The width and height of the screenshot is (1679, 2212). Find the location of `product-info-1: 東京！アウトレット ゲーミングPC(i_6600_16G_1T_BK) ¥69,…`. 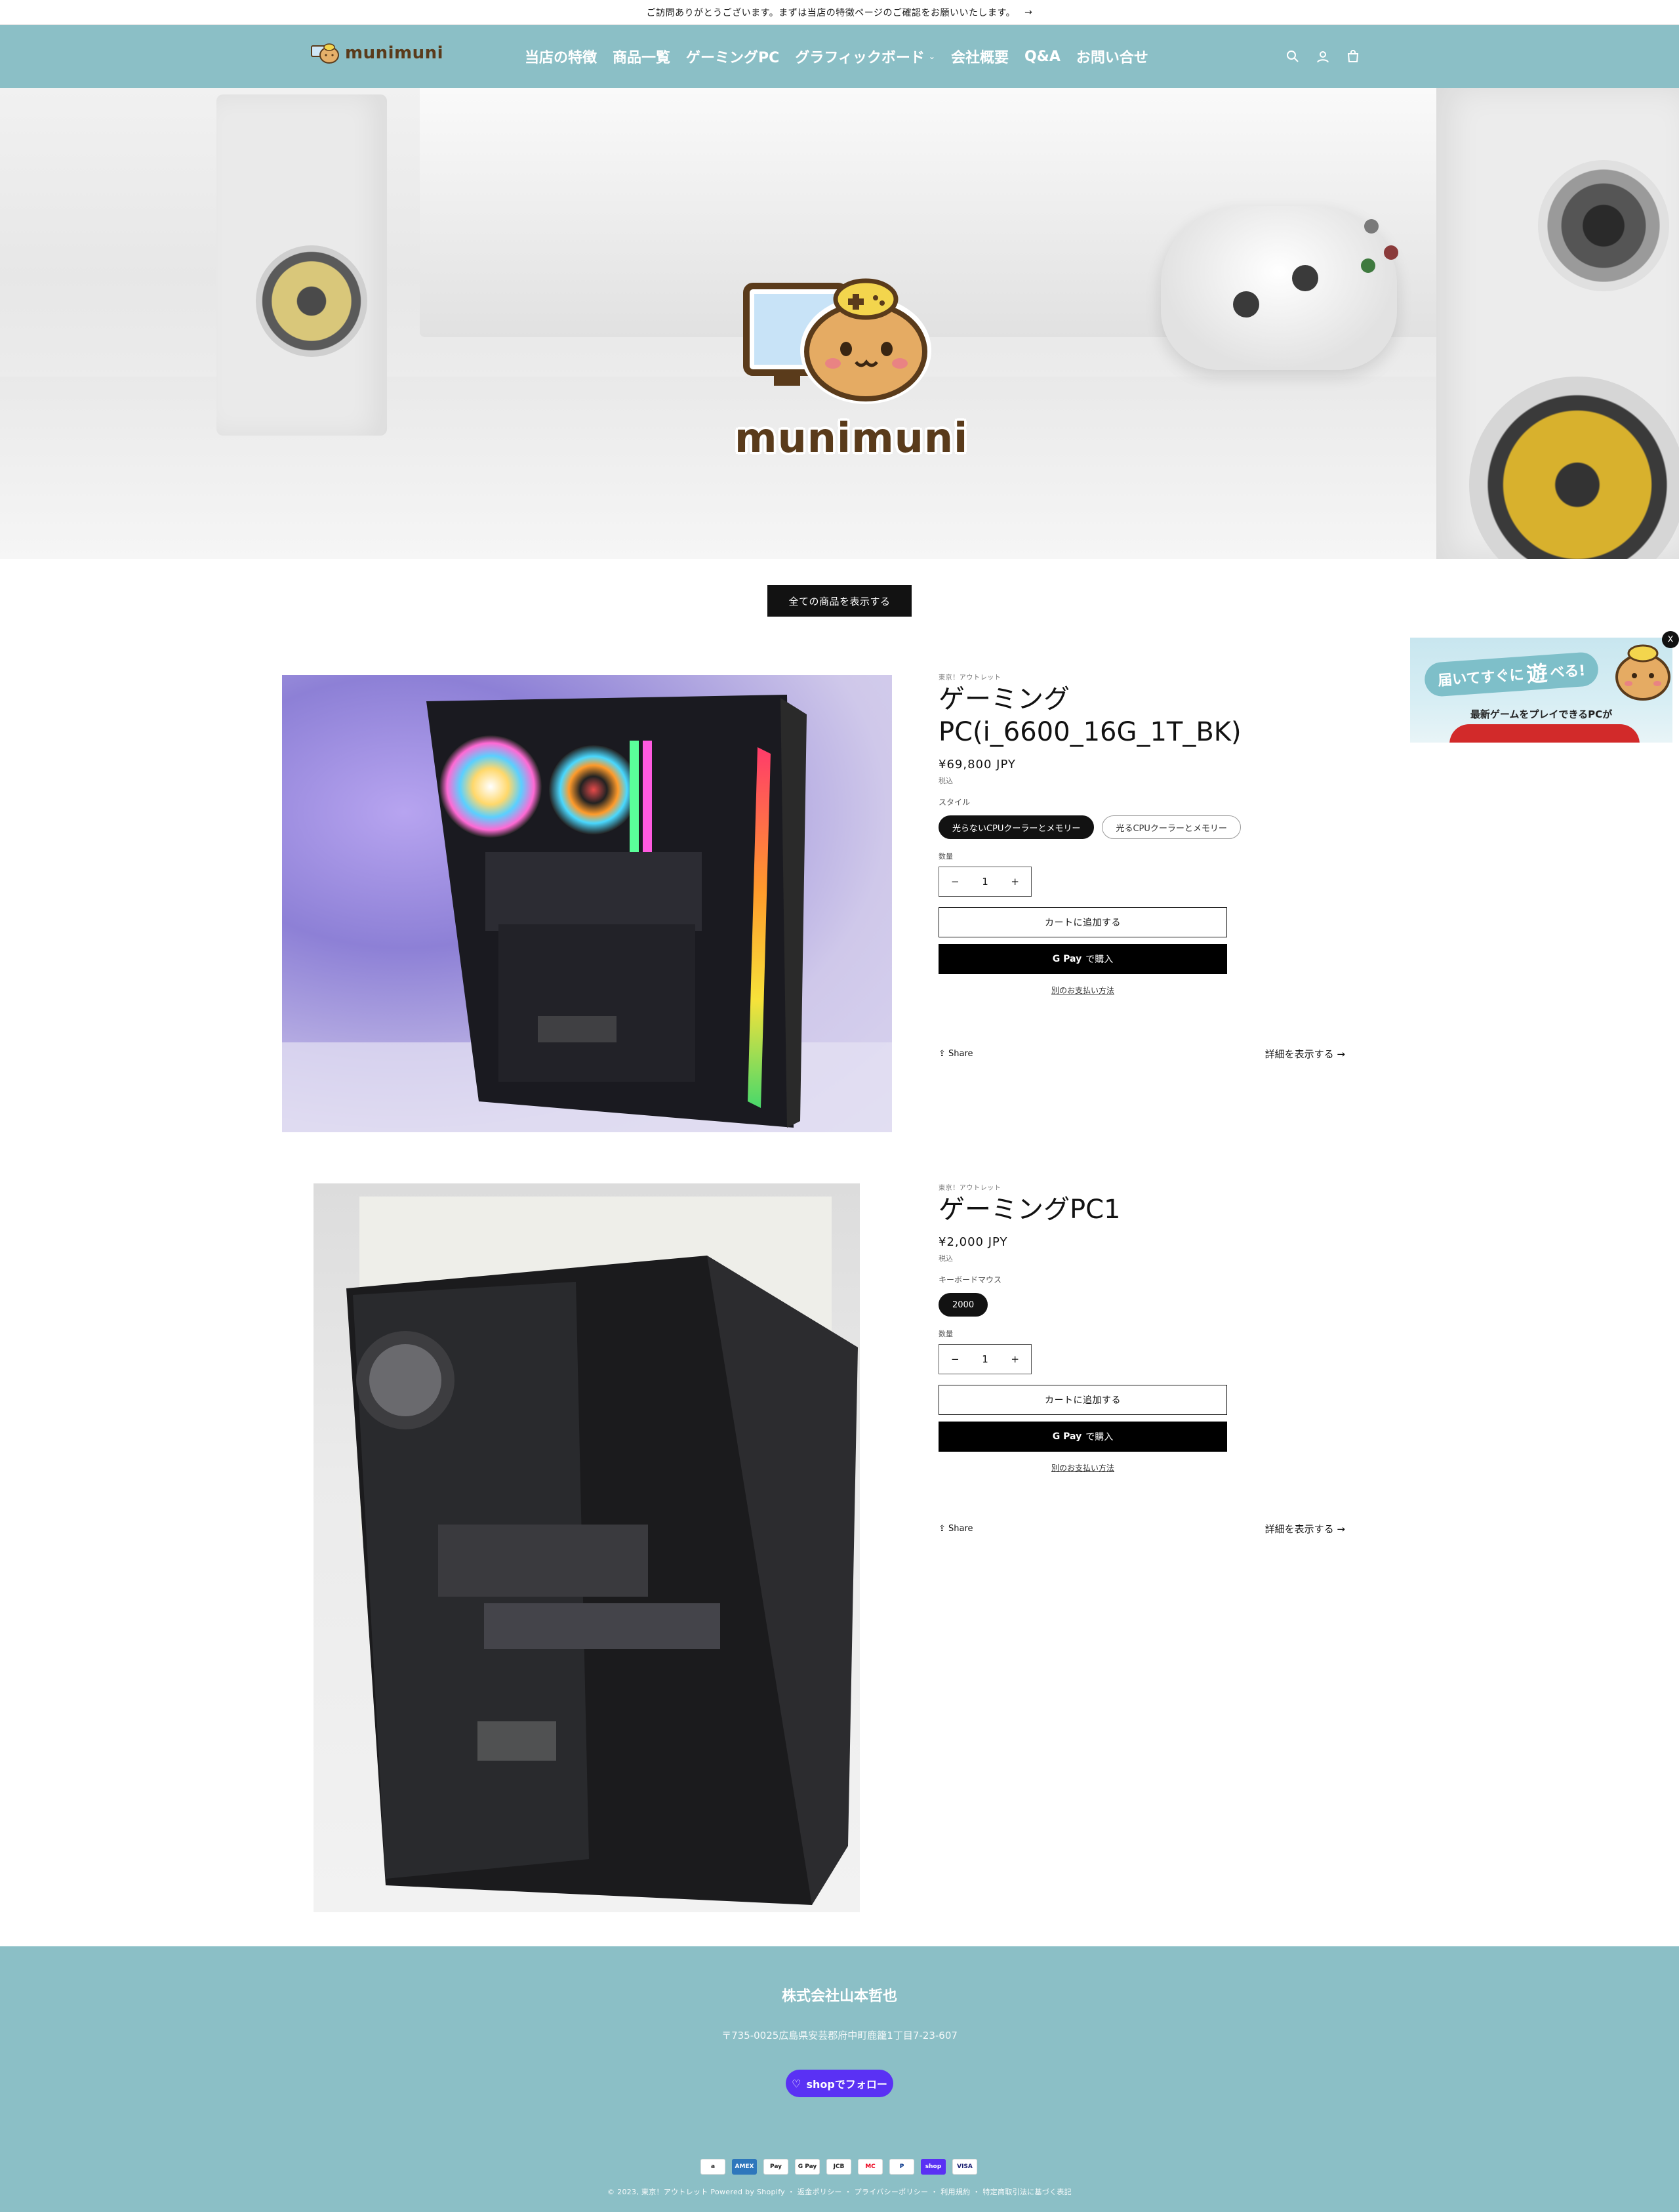

product-info-1: 東京！アウトレット ゲーミングPC(i_6600_16G_1T_BK) ¥69,… is located at coordinates (1148, 834).